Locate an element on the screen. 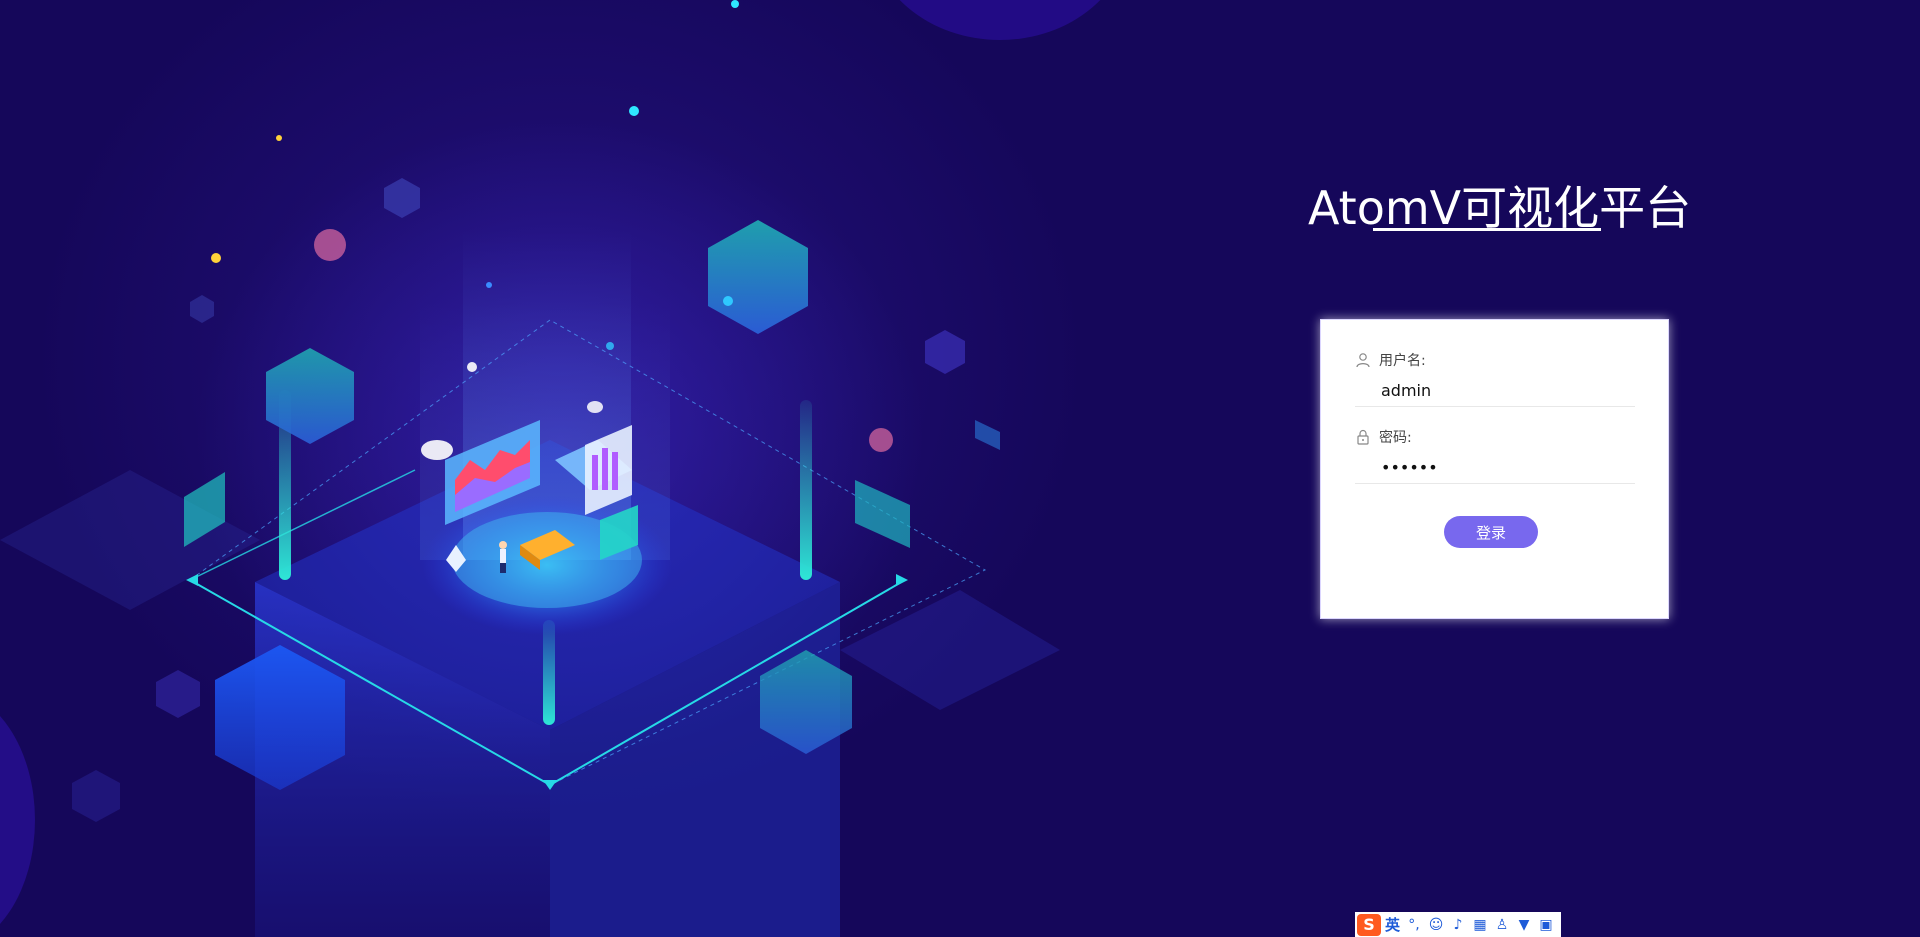  password-label: 密码: is located at coordinates (1395, 438).